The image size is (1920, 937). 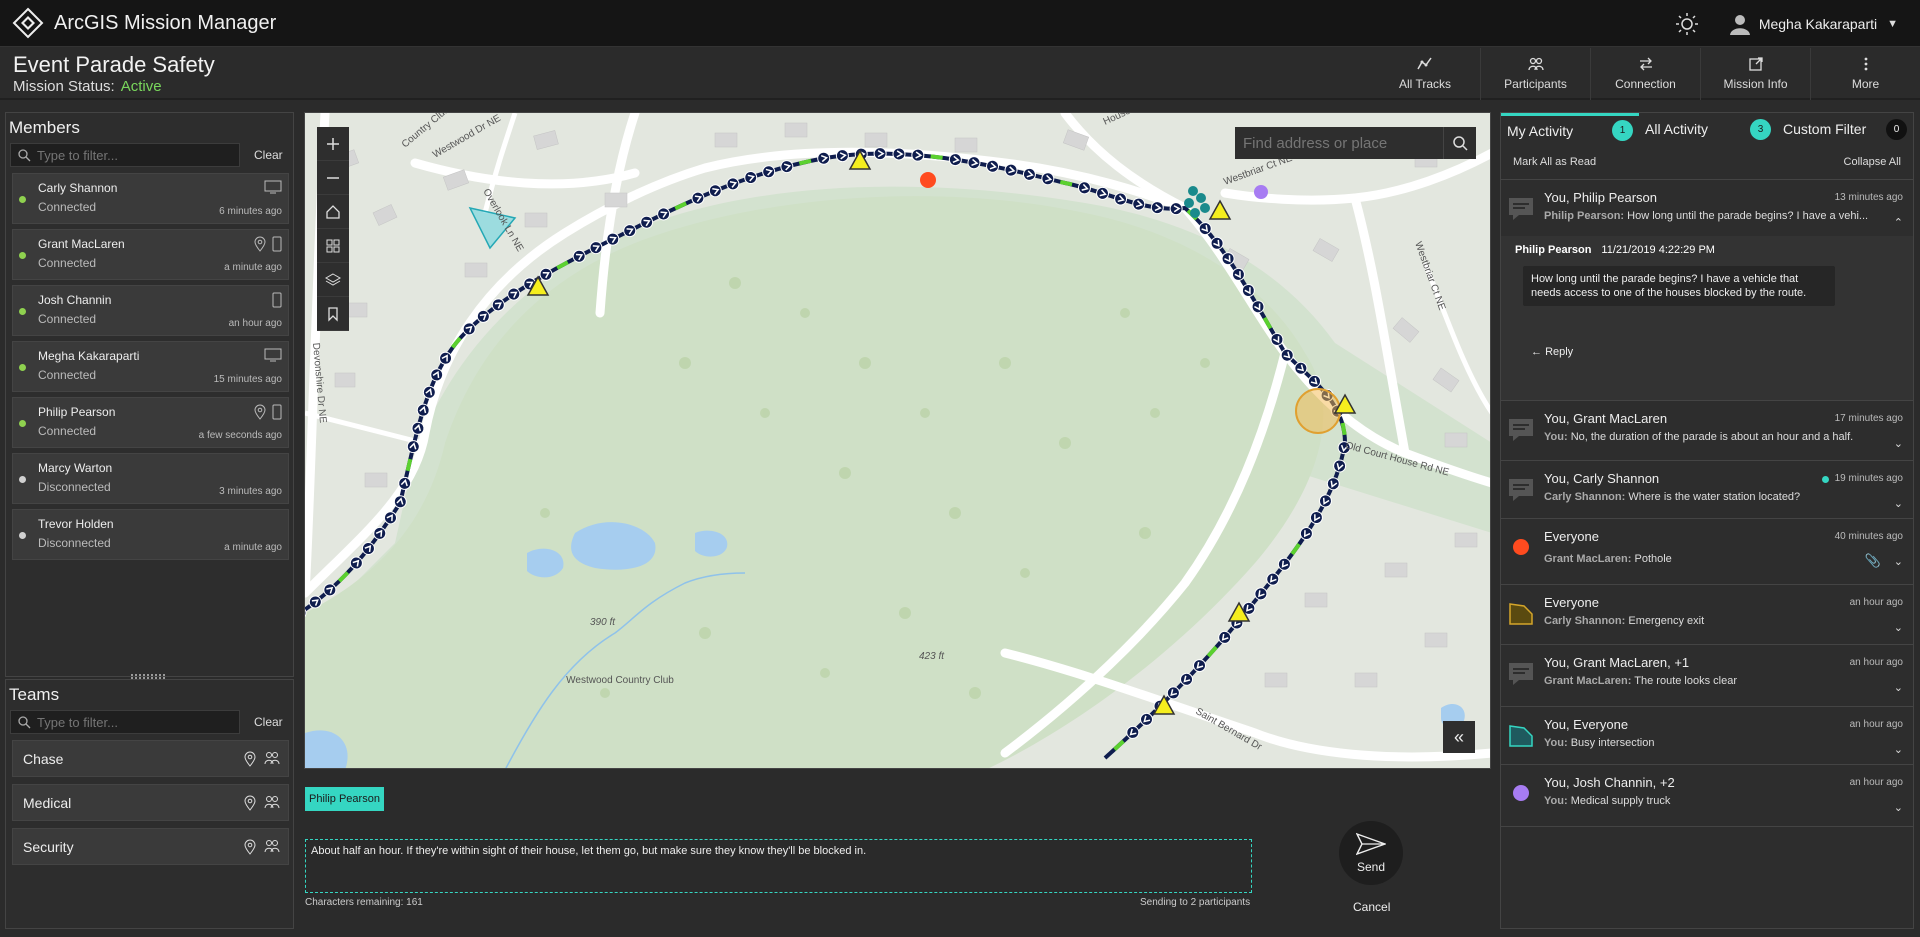 I want to click on member-item: Marcy Warton Disconnected 3 minutes ago, so click(x=150, y=478).